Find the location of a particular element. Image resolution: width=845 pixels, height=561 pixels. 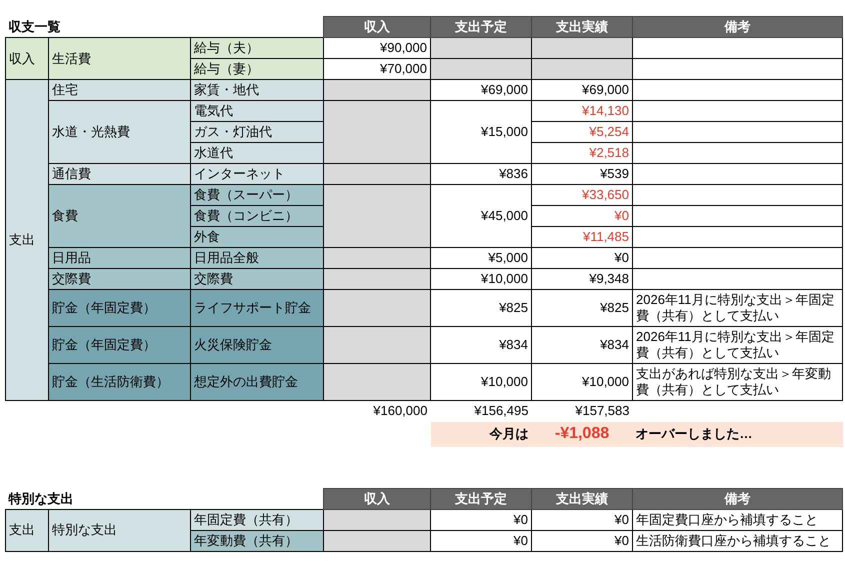

table-cell: ¥2,518 is located at coordinates (582, 153).